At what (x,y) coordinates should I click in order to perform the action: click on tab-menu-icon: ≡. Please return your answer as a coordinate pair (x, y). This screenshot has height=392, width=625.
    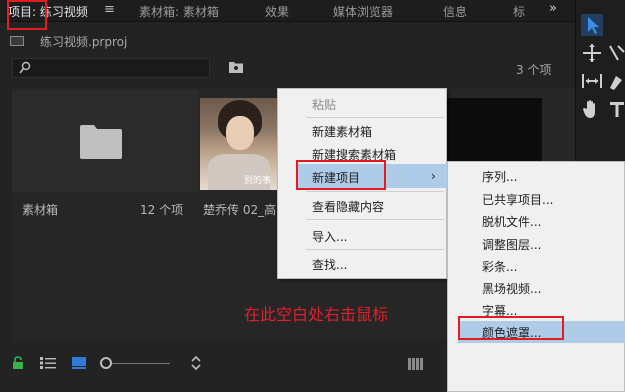
    Looking at the image, I should click on (109, 9).